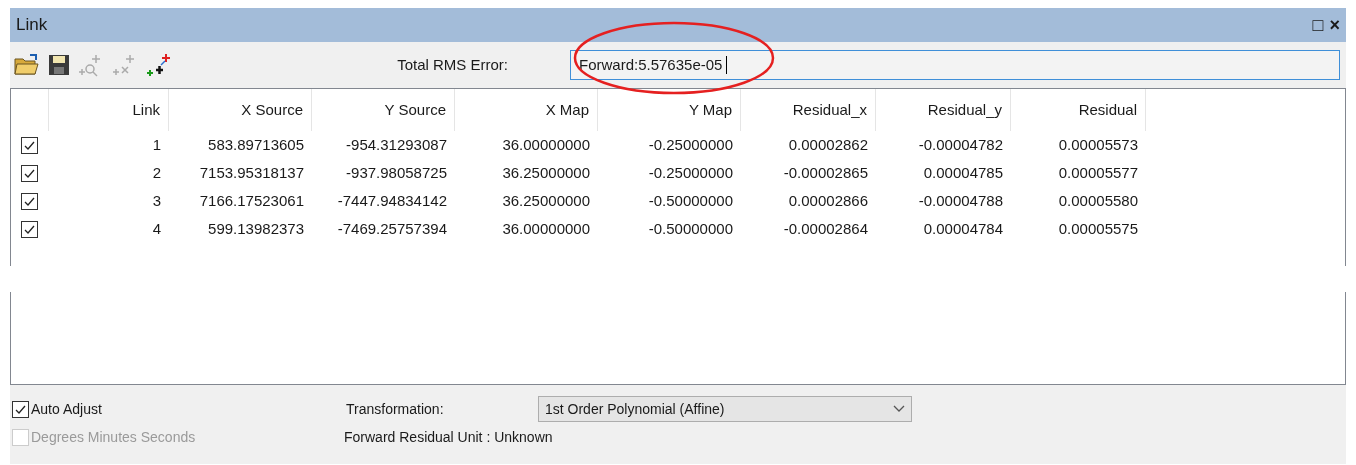 Image resolution: width=1356 pixels, height=465 pixels. Describe the element at coordinates (1334, 25) in the screenshot. I see `close-button: ×` at that location.